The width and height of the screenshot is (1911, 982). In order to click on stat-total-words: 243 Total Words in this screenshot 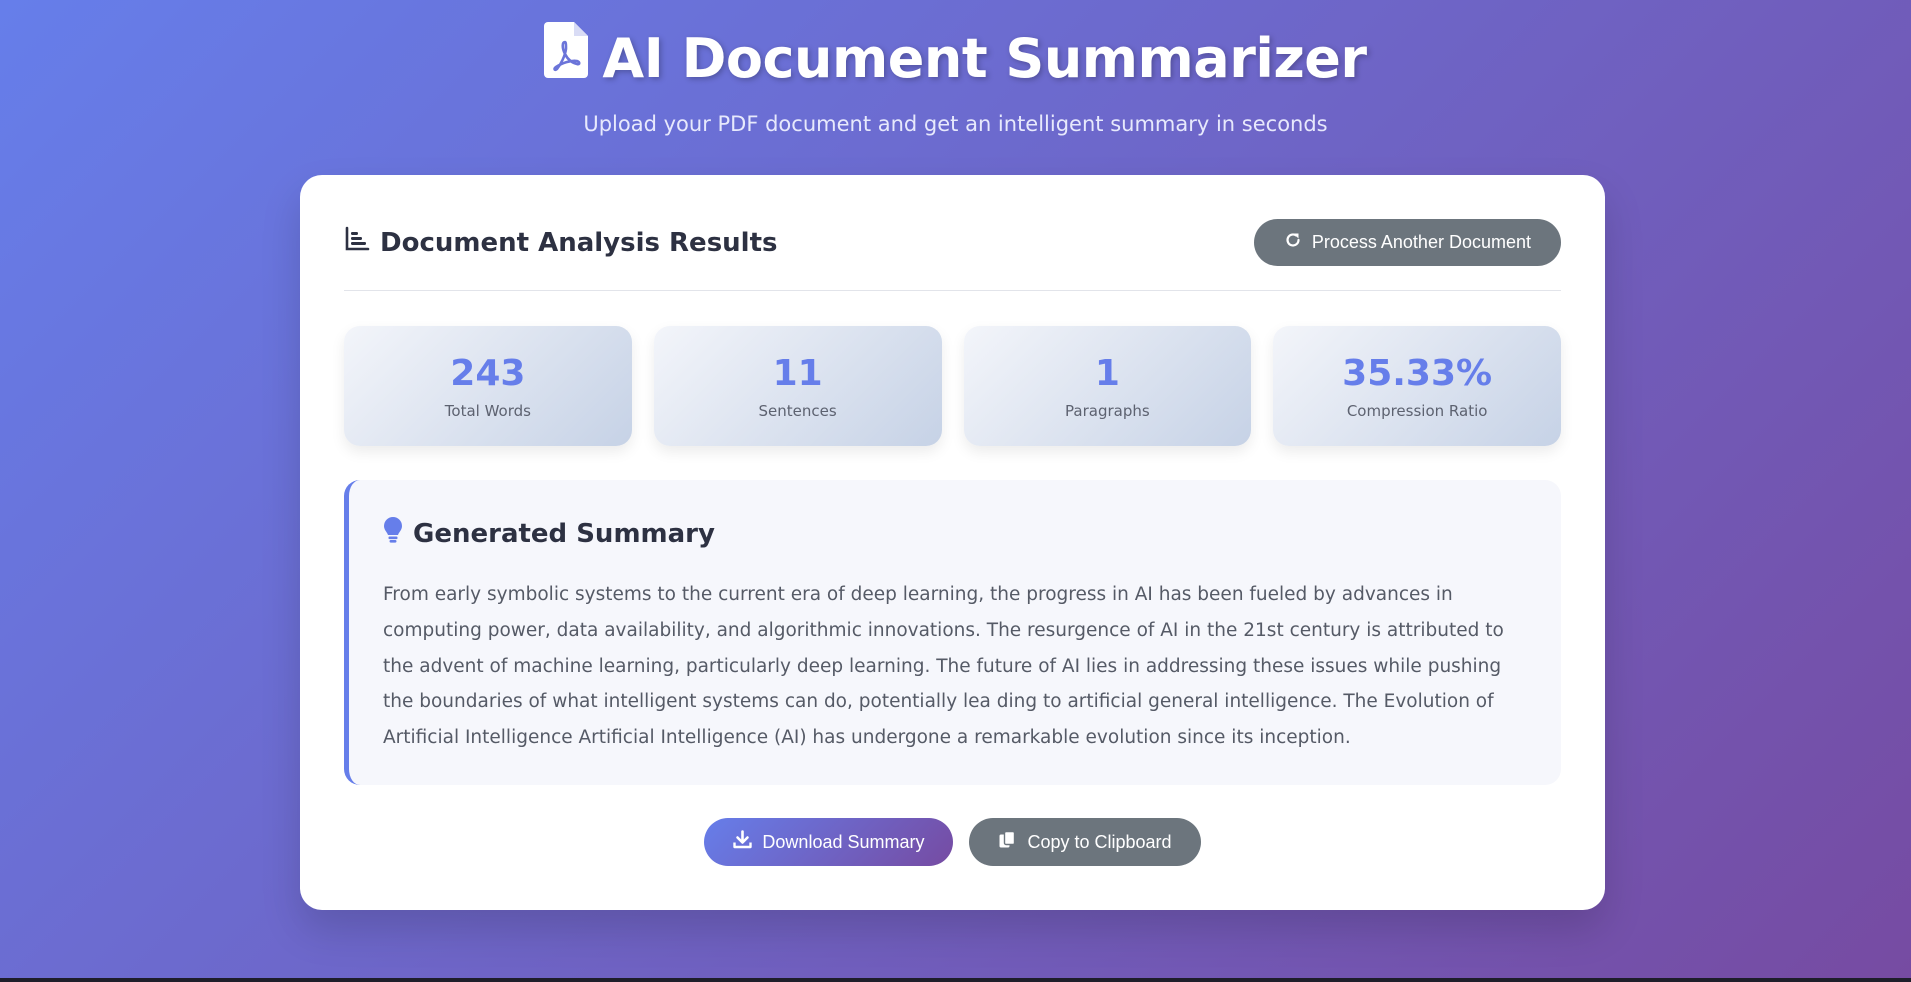, I will do `click(488, 386)`.